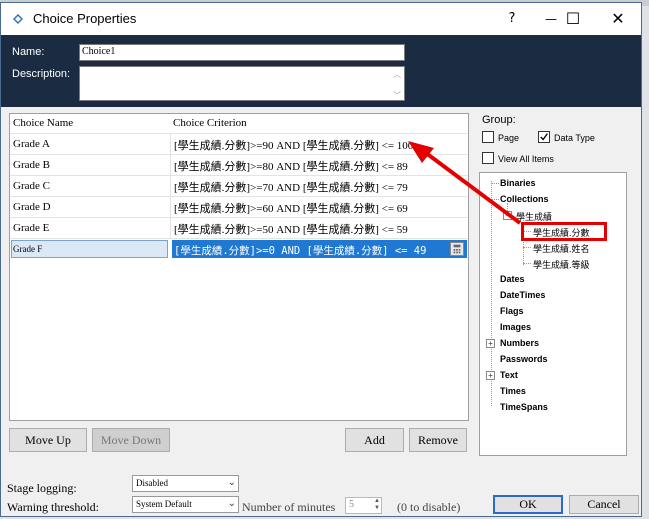 The height and width of the screenshot is (519, 649). I want to click on help-button: ?, so click(512, 19).